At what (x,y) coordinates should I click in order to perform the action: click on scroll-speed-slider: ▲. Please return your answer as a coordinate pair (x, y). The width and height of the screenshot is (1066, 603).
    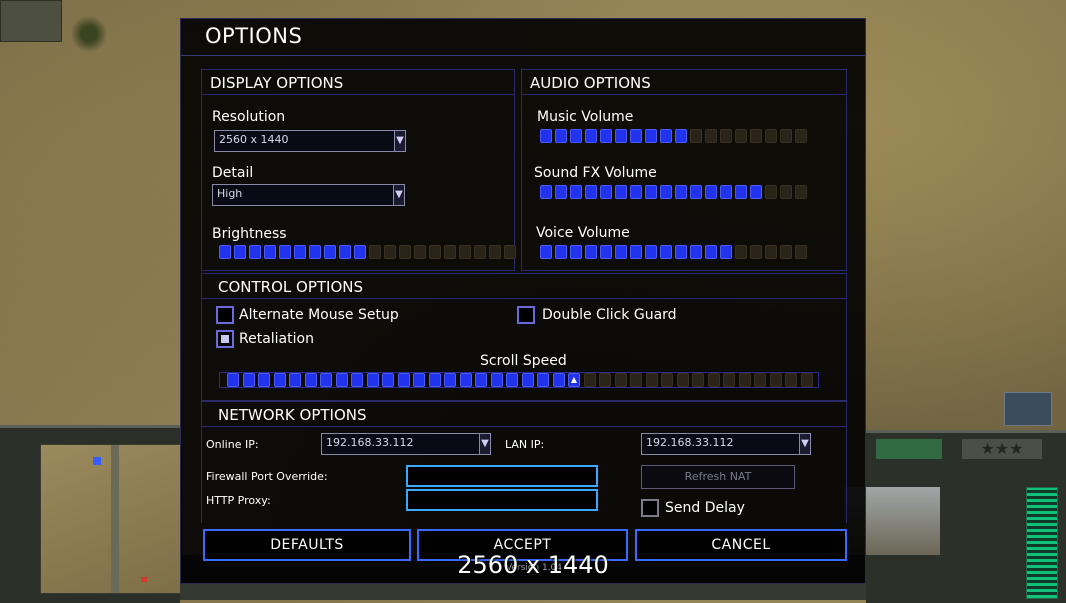
    Looking at the image, I should click on (522, 381).